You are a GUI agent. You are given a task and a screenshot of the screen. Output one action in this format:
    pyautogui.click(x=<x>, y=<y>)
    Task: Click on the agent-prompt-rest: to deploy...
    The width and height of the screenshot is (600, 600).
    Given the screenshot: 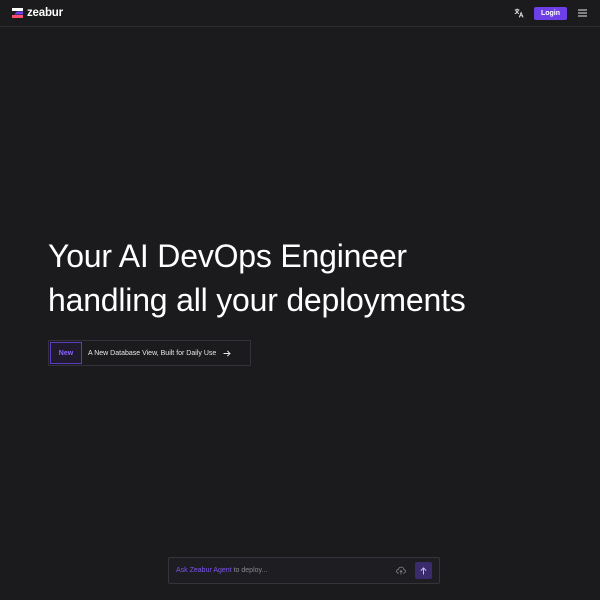 What is the action you would take?
    pyautogui.click(x=249, y=570)
    